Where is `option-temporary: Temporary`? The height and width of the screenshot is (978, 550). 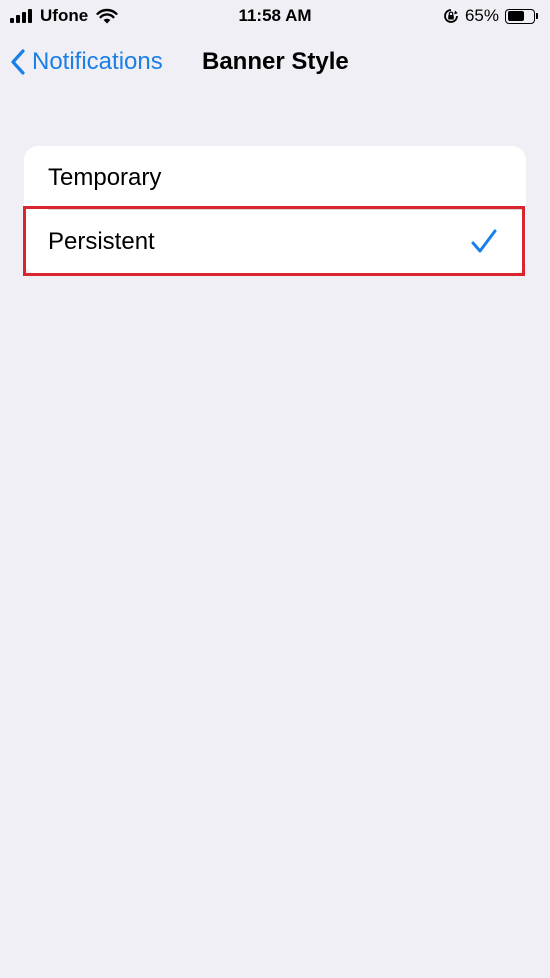
option-temporary: Temporary is located at coordinates (275, 178).